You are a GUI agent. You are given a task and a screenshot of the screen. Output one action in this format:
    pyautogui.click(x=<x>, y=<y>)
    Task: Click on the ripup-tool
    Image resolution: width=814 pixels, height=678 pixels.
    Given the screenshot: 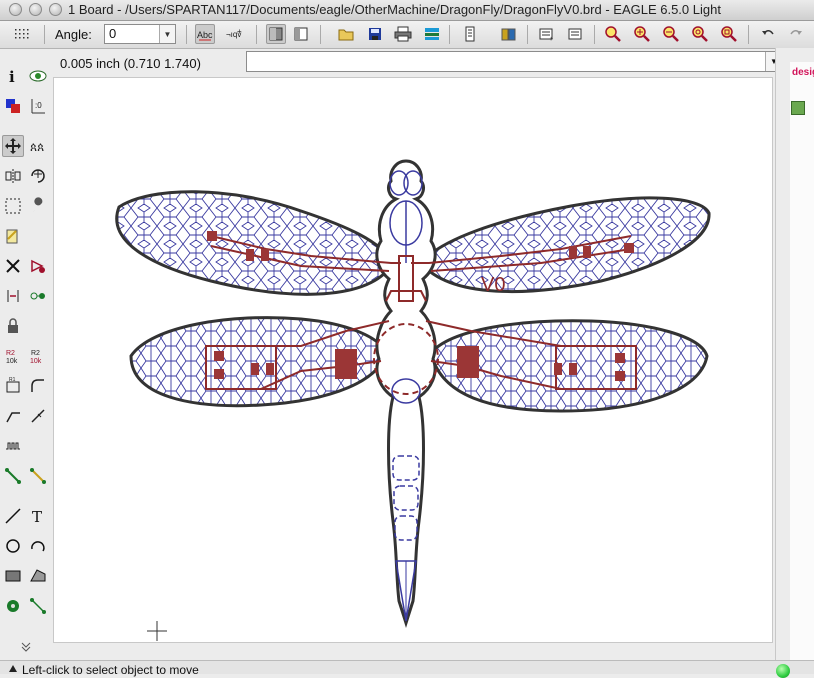 What is the action you would take?
    pyautogui.click(x=38, y=476)
    